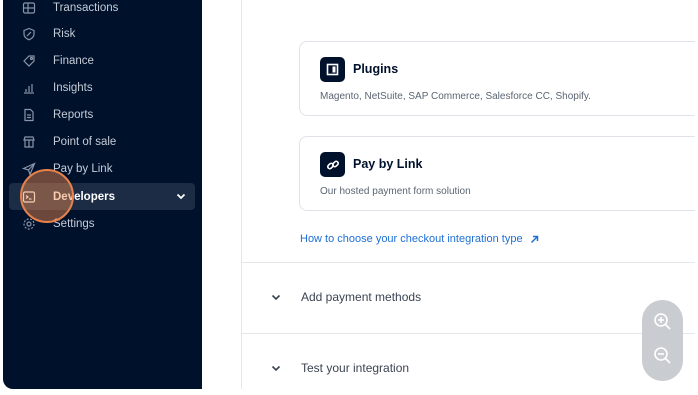  Describe the element at coordinates (73, 60) in the screenshot. I see `sidebar-item-label: Finance` at that location.